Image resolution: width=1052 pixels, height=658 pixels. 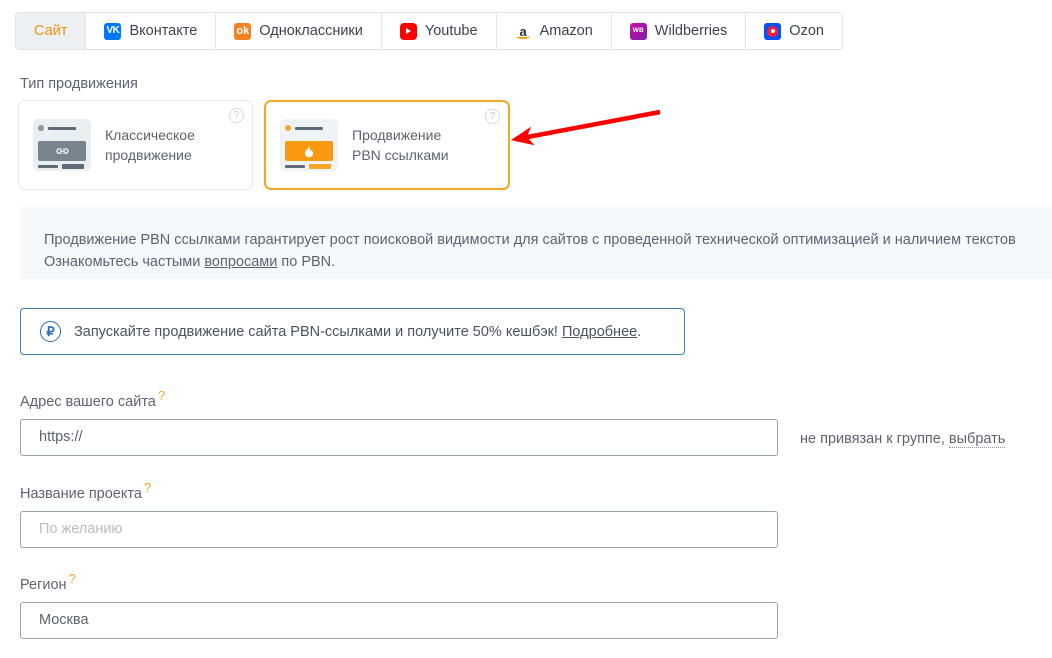 I want to click on project-name-label: Название проекта?, so click(x=399, y=491).